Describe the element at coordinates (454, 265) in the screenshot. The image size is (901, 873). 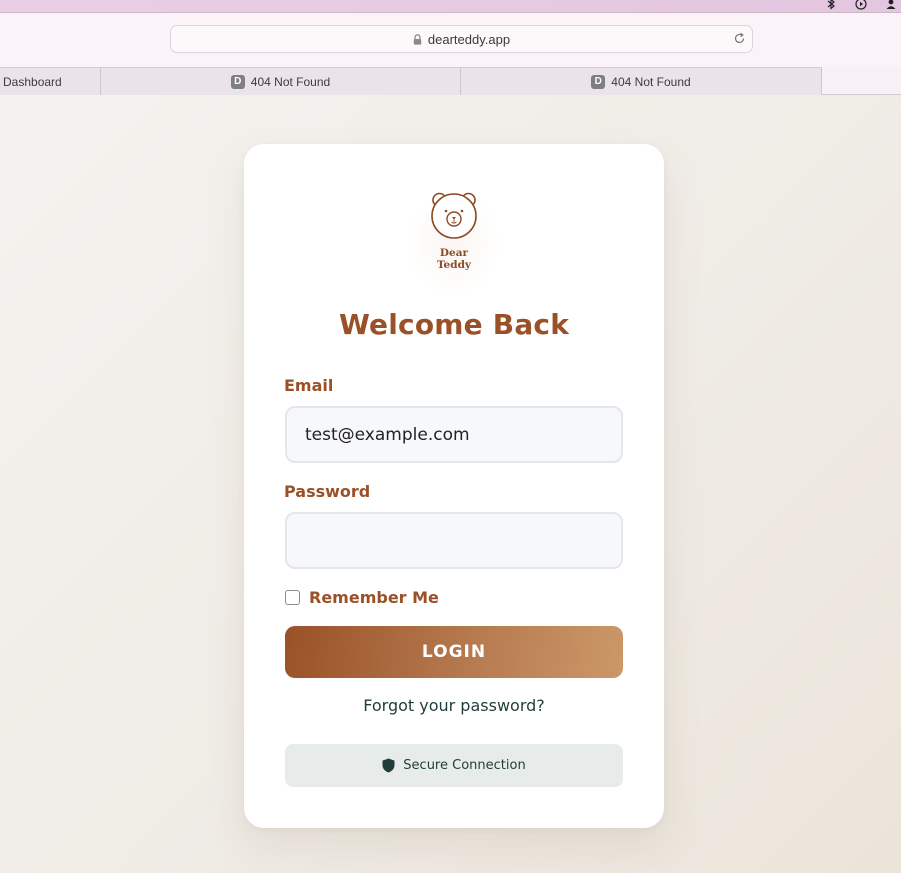
I see `logo-line-2: Teddy` at that location.